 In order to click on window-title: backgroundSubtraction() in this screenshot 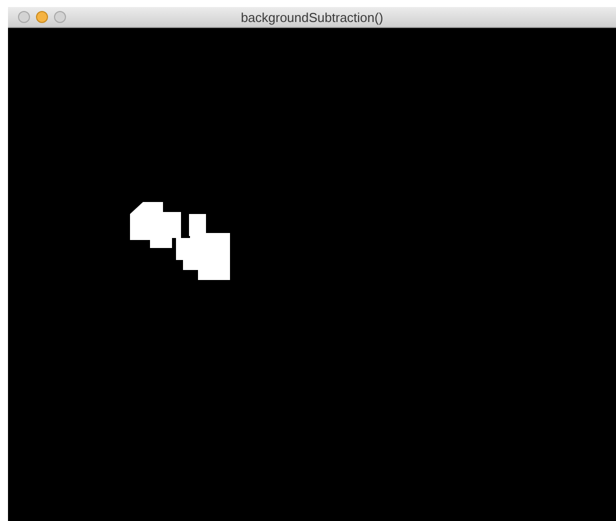, I will do `click(312, 17)`.